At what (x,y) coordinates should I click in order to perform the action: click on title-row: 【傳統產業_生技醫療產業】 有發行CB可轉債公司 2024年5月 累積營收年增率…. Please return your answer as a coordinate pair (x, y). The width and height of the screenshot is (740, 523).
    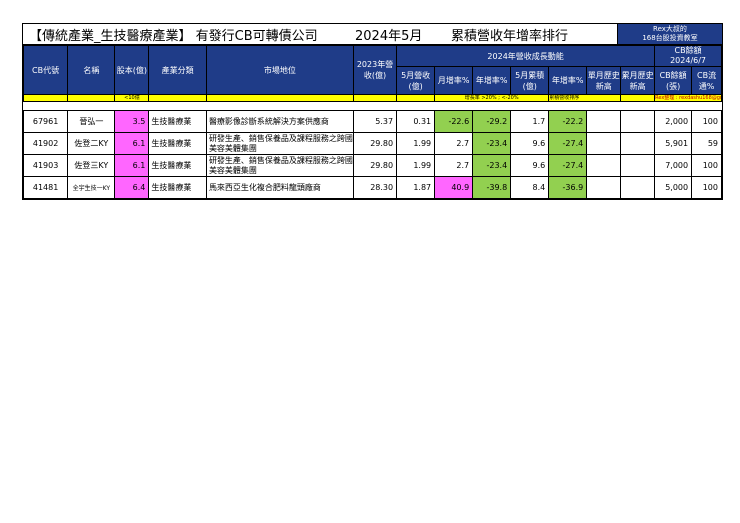
    Looking at the image, I should click on (372, 34).